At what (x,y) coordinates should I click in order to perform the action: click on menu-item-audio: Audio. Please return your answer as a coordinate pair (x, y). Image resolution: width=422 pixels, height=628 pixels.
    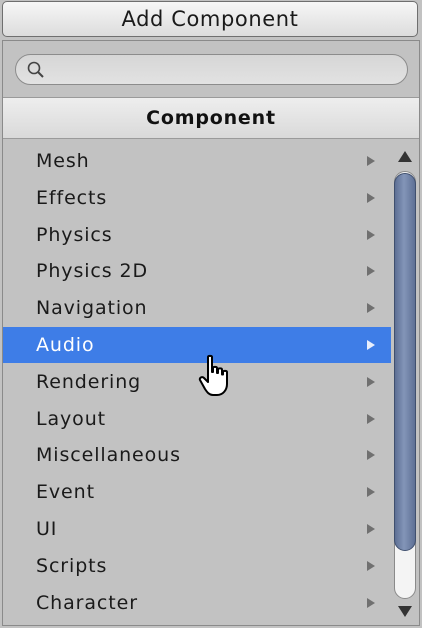
    Looking at the image, I should click on (197, 345).